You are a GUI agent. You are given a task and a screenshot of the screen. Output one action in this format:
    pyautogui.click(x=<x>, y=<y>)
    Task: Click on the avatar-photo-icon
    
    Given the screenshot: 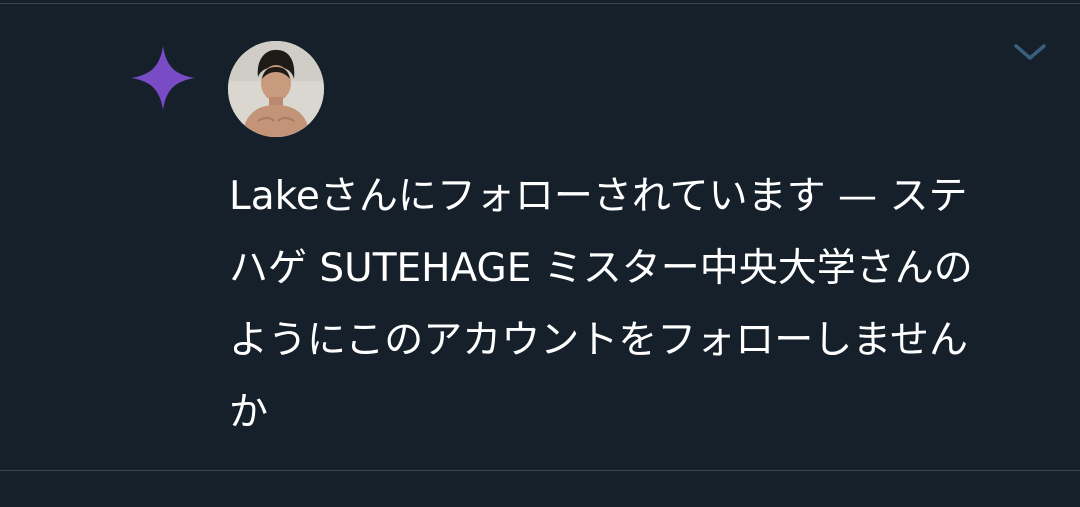 What is the action you would take?
    pyautogui.click(x=276, y=89)
    